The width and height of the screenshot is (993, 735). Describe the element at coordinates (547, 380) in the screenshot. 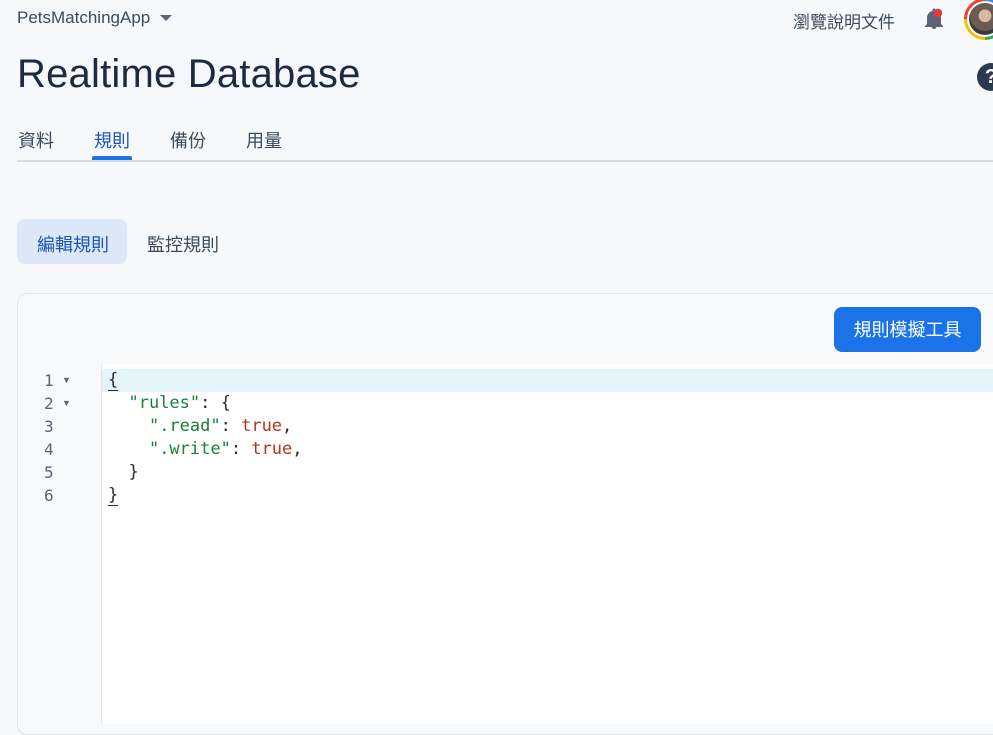

I see `active-line-highlight` at that location.